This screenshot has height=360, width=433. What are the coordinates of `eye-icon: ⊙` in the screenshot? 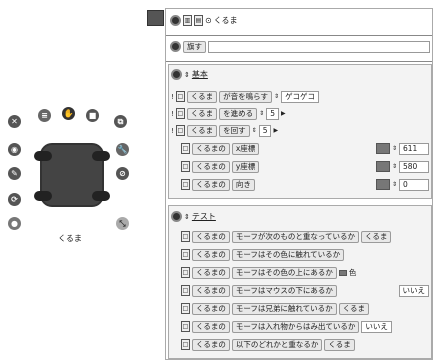 It's located at (208, 20).